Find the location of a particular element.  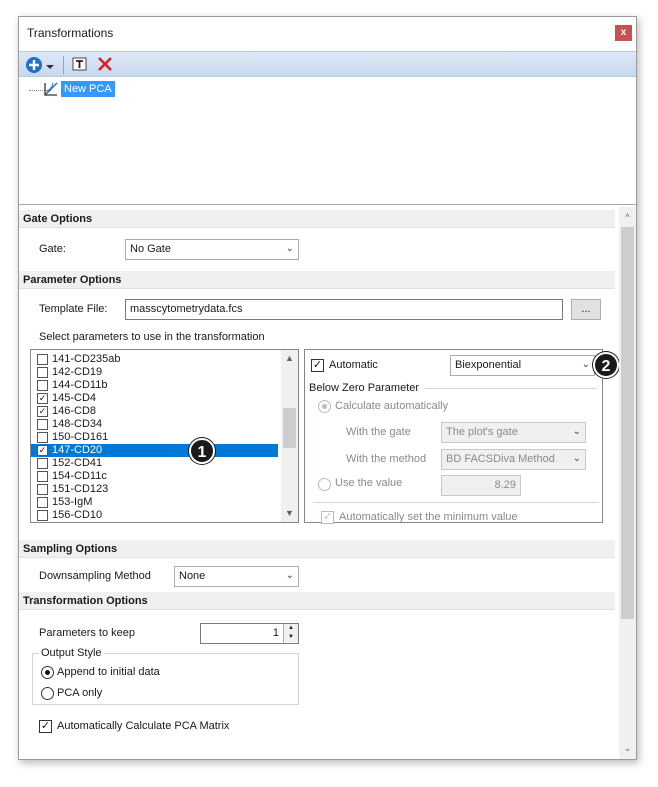

list-item-label: 152-CD41 is located at coordinates (77, 463).